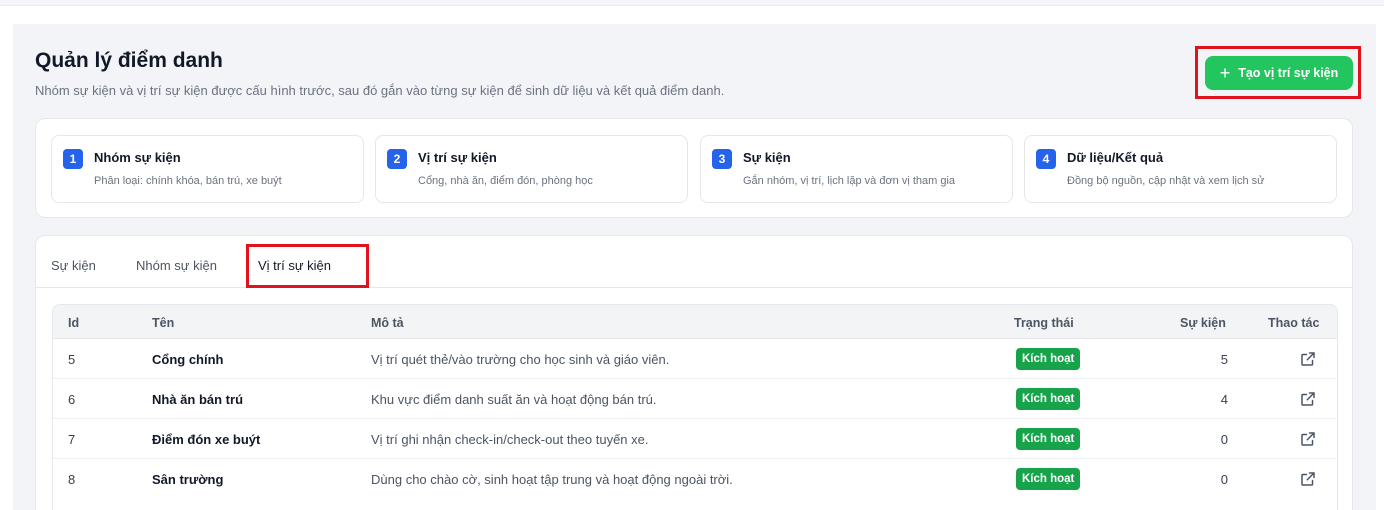  What do you see at coordinates (1046, 159) in the screenshot?
I see `step-number: 4` at bounding box center [1046, 159].